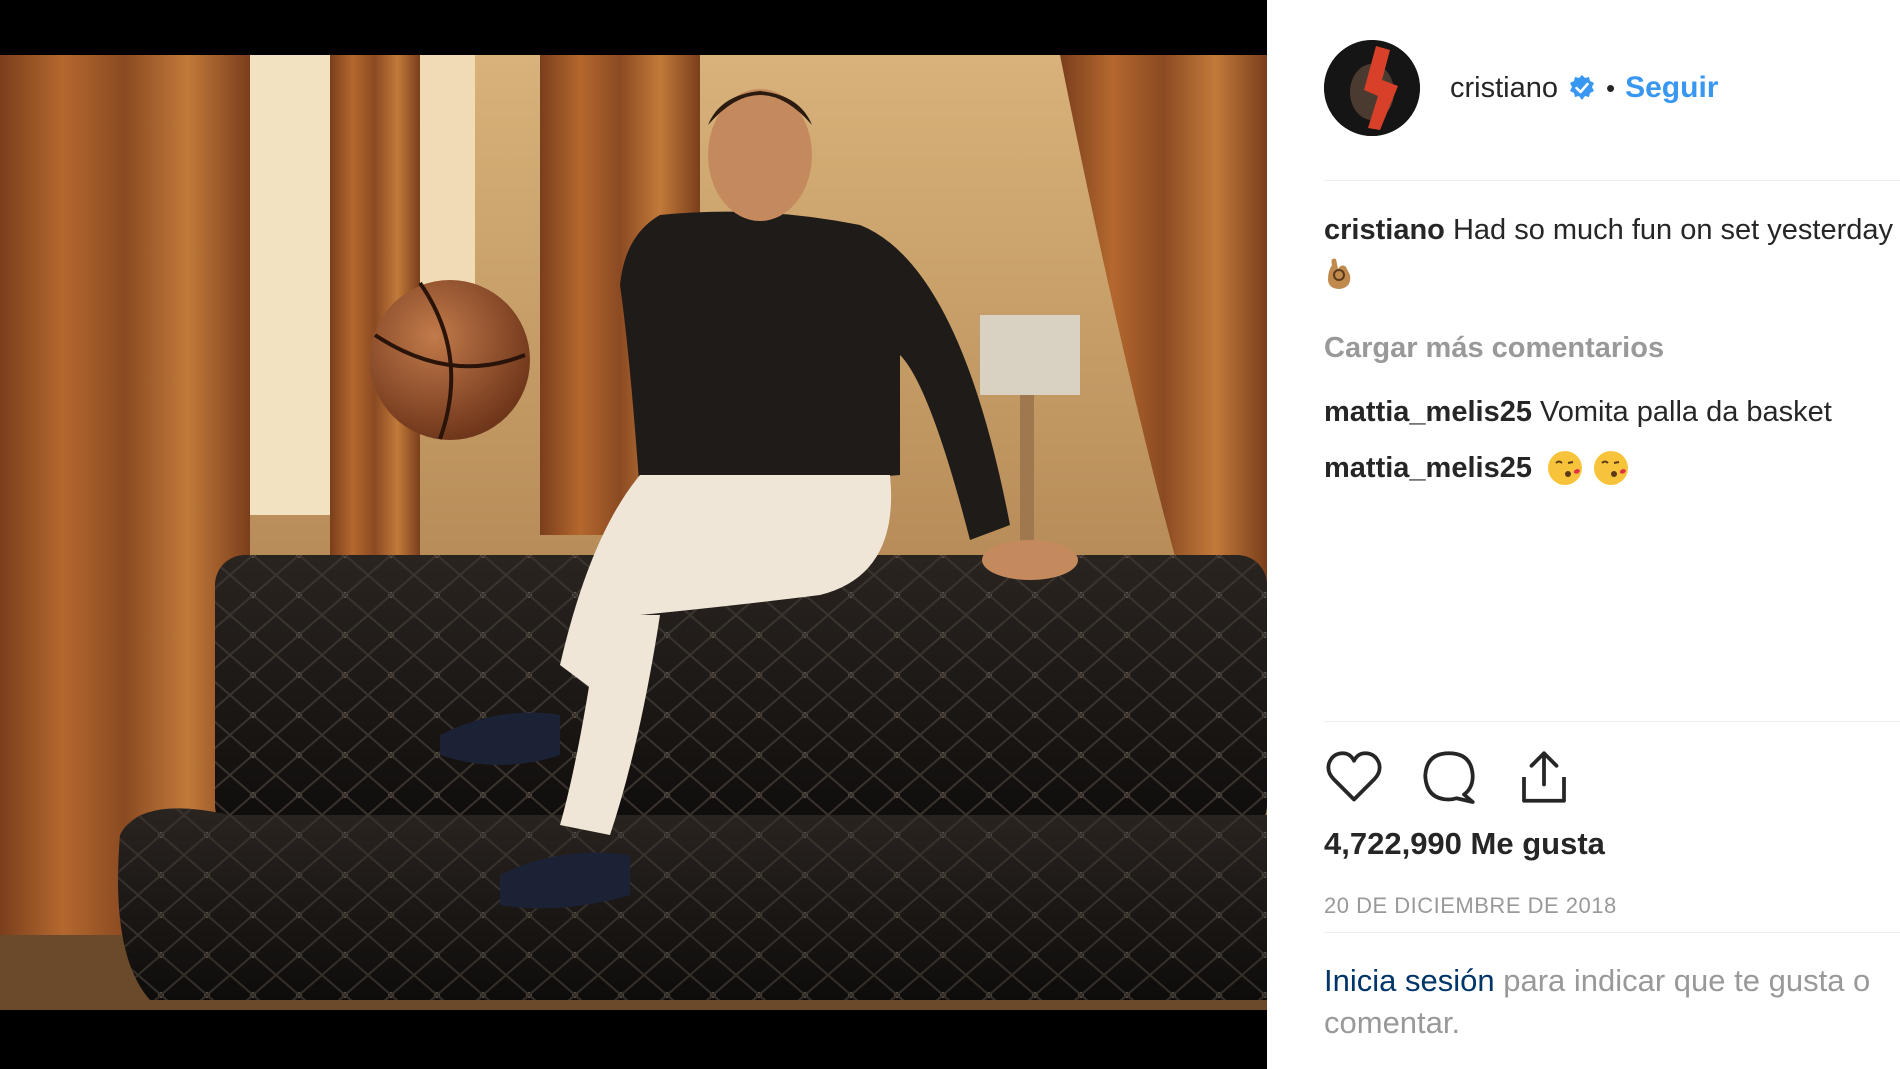  Describe the element at coordinates (1686, 412) in the screenshot. I see `comment-text: Vomita palla da basket` at that location.